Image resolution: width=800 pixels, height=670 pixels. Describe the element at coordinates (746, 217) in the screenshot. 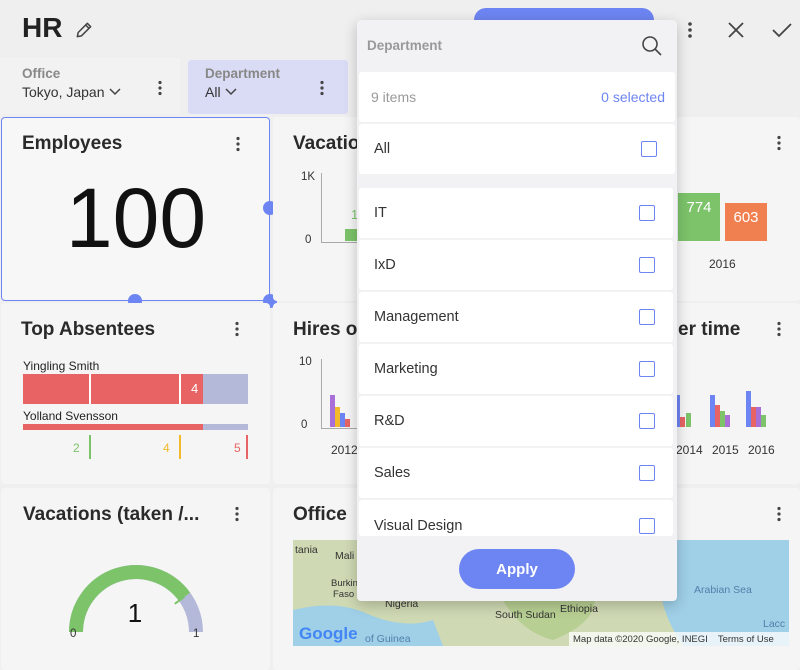

I see `vacations-bar-603-label: 603` at that location.